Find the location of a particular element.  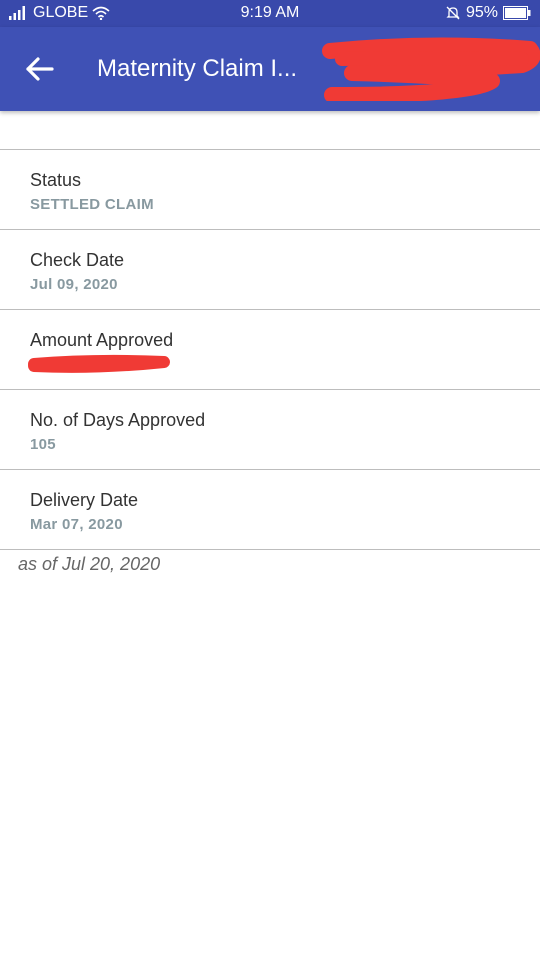

battery-percent: 95% is located at coordinates (481, 12).